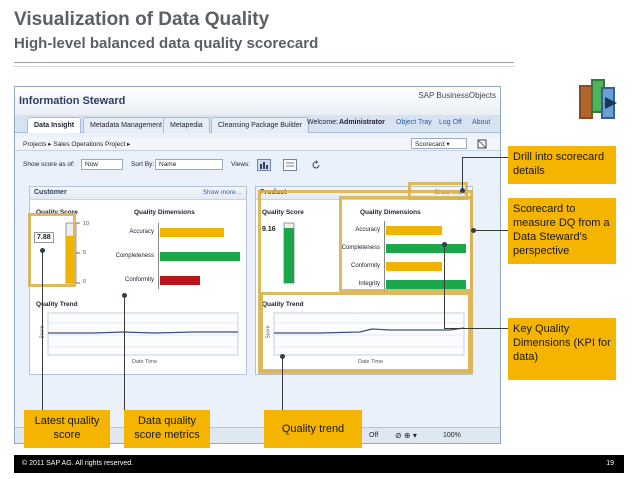 The image size is (638, 479). Describe the element at coordinates (168, 164) in the screenshot. I see `sort-by-value: Name` at that location.